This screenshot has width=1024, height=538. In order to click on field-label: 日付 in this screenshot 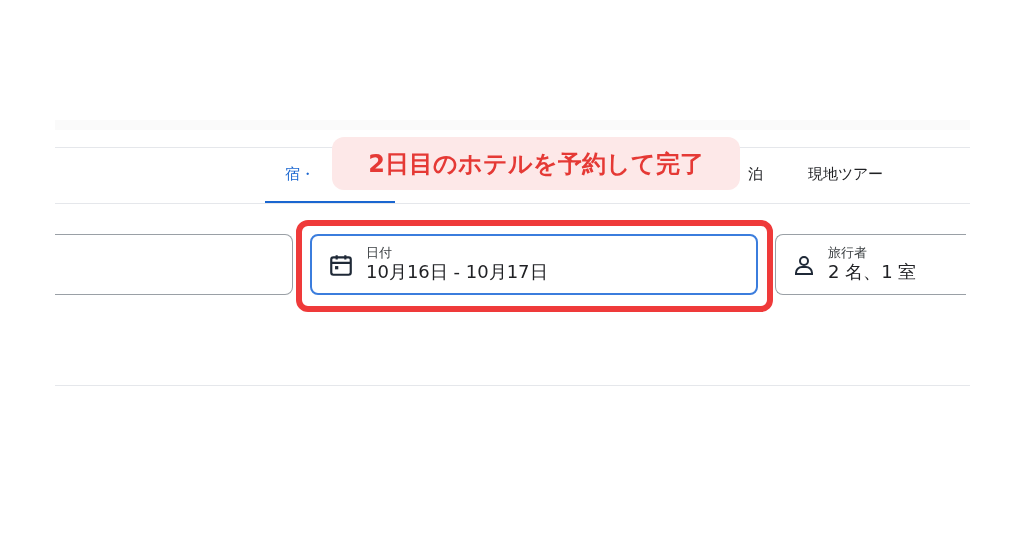, I will do `click(379, 253)`.